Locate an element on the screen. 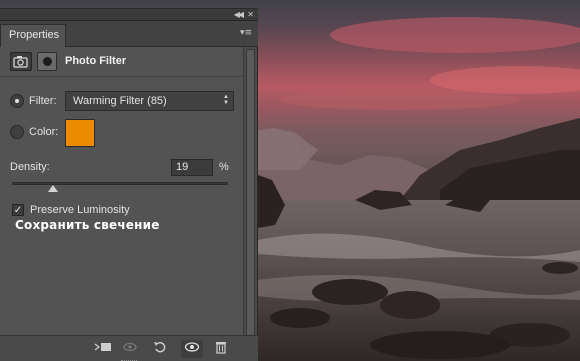 This screenshot has width=580, height=361. color-radio is located at coordinates (17, 132).